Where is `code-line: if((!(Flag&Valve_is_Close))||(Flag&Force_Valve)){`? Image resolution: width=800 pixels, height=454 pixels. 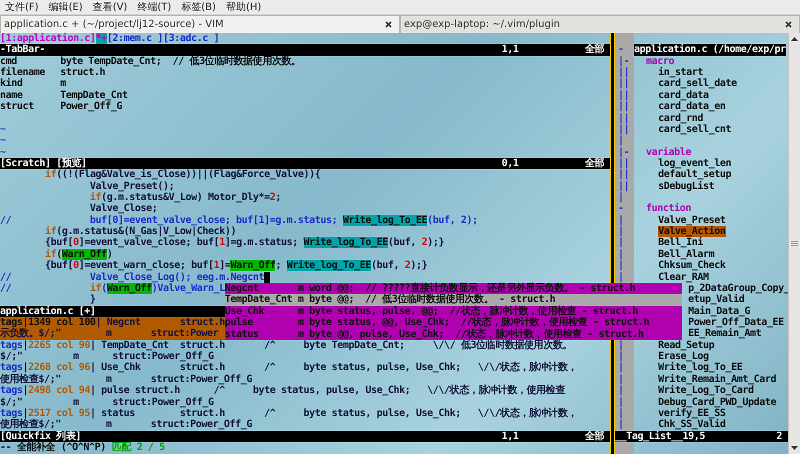
code-line: if((!(Flag&Valve_is_Close))||(Flag&Force_Valve)){ is located at coordinates (182, 175).